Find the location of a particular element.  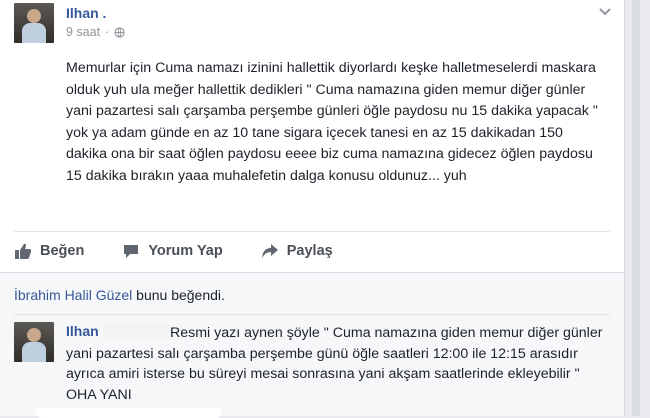

like-label: Beğen is located at coordinates (62, 251).